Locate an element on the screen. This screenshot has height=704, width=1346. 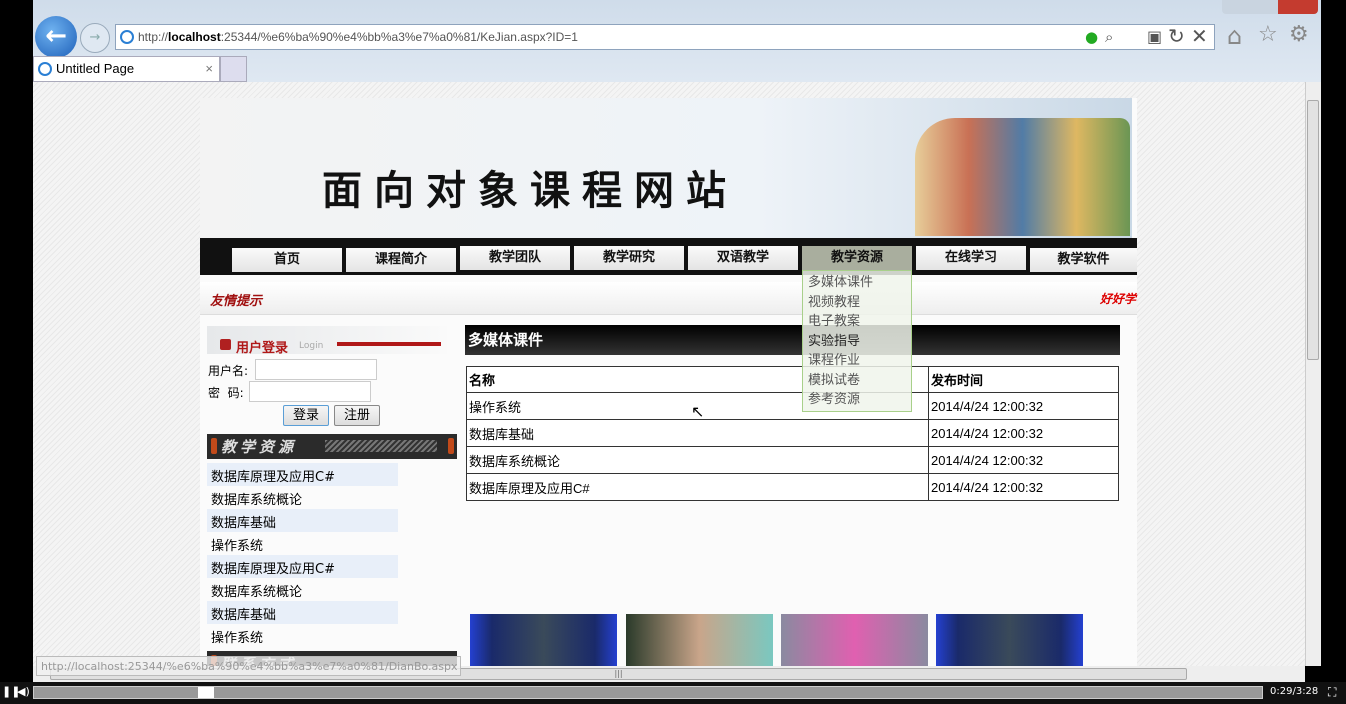
username-label: 用户名: is located at coordinates (228, 371).